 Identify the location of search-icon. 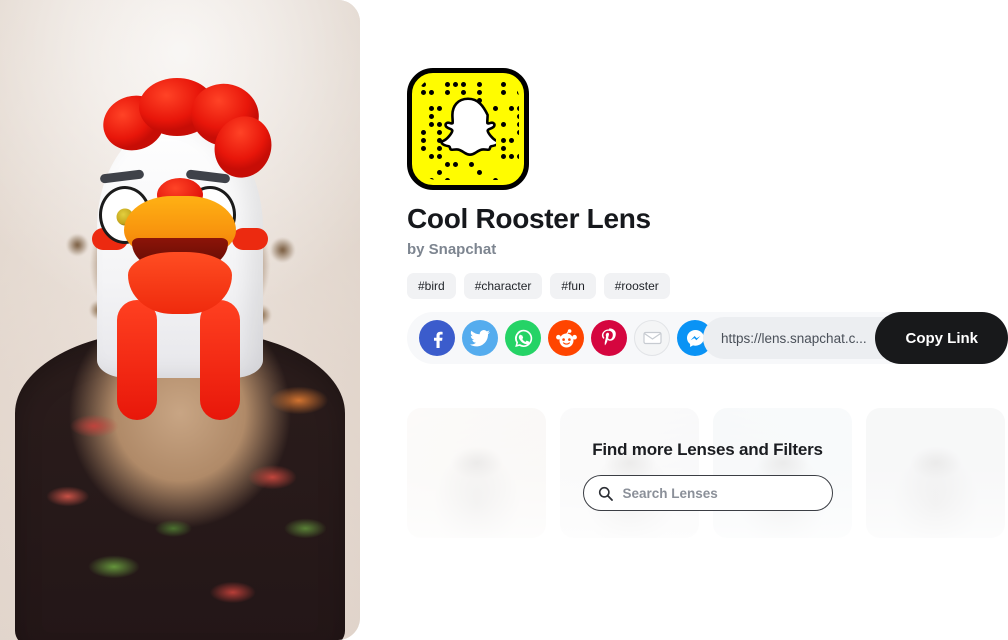
(605, 493).